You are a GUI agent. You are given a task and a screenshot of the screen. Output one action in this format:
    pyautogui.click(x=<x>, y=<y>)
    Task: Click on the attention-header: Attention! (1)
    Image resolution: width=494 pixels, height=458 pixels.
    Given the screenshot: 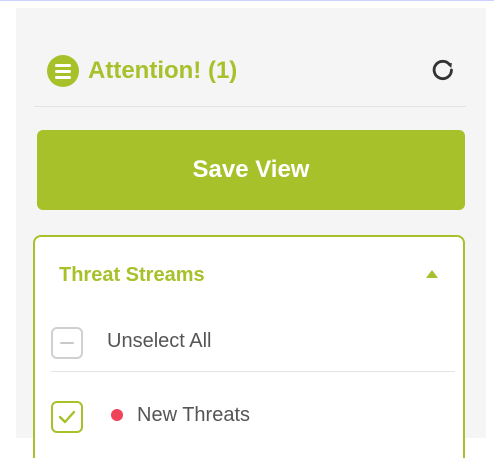 What is the action you would take?
    pyautogui.click(x=247, y=71)
    